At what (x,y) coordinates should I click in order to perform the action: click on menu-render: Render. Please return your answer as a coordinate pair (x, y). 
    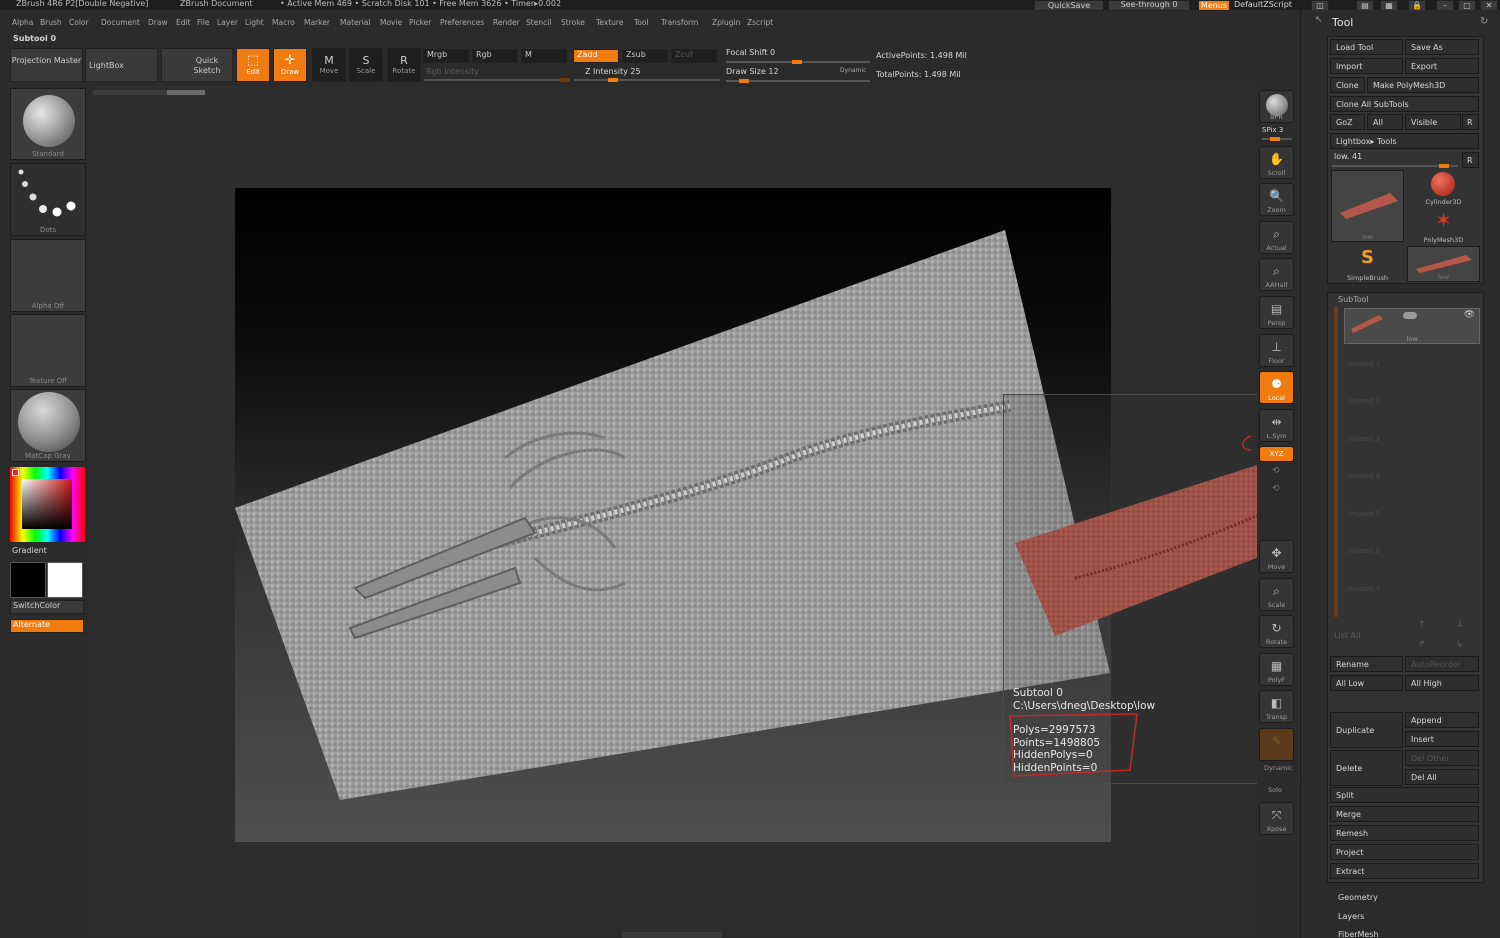
    Looking at the image, I should click on (506, 22).